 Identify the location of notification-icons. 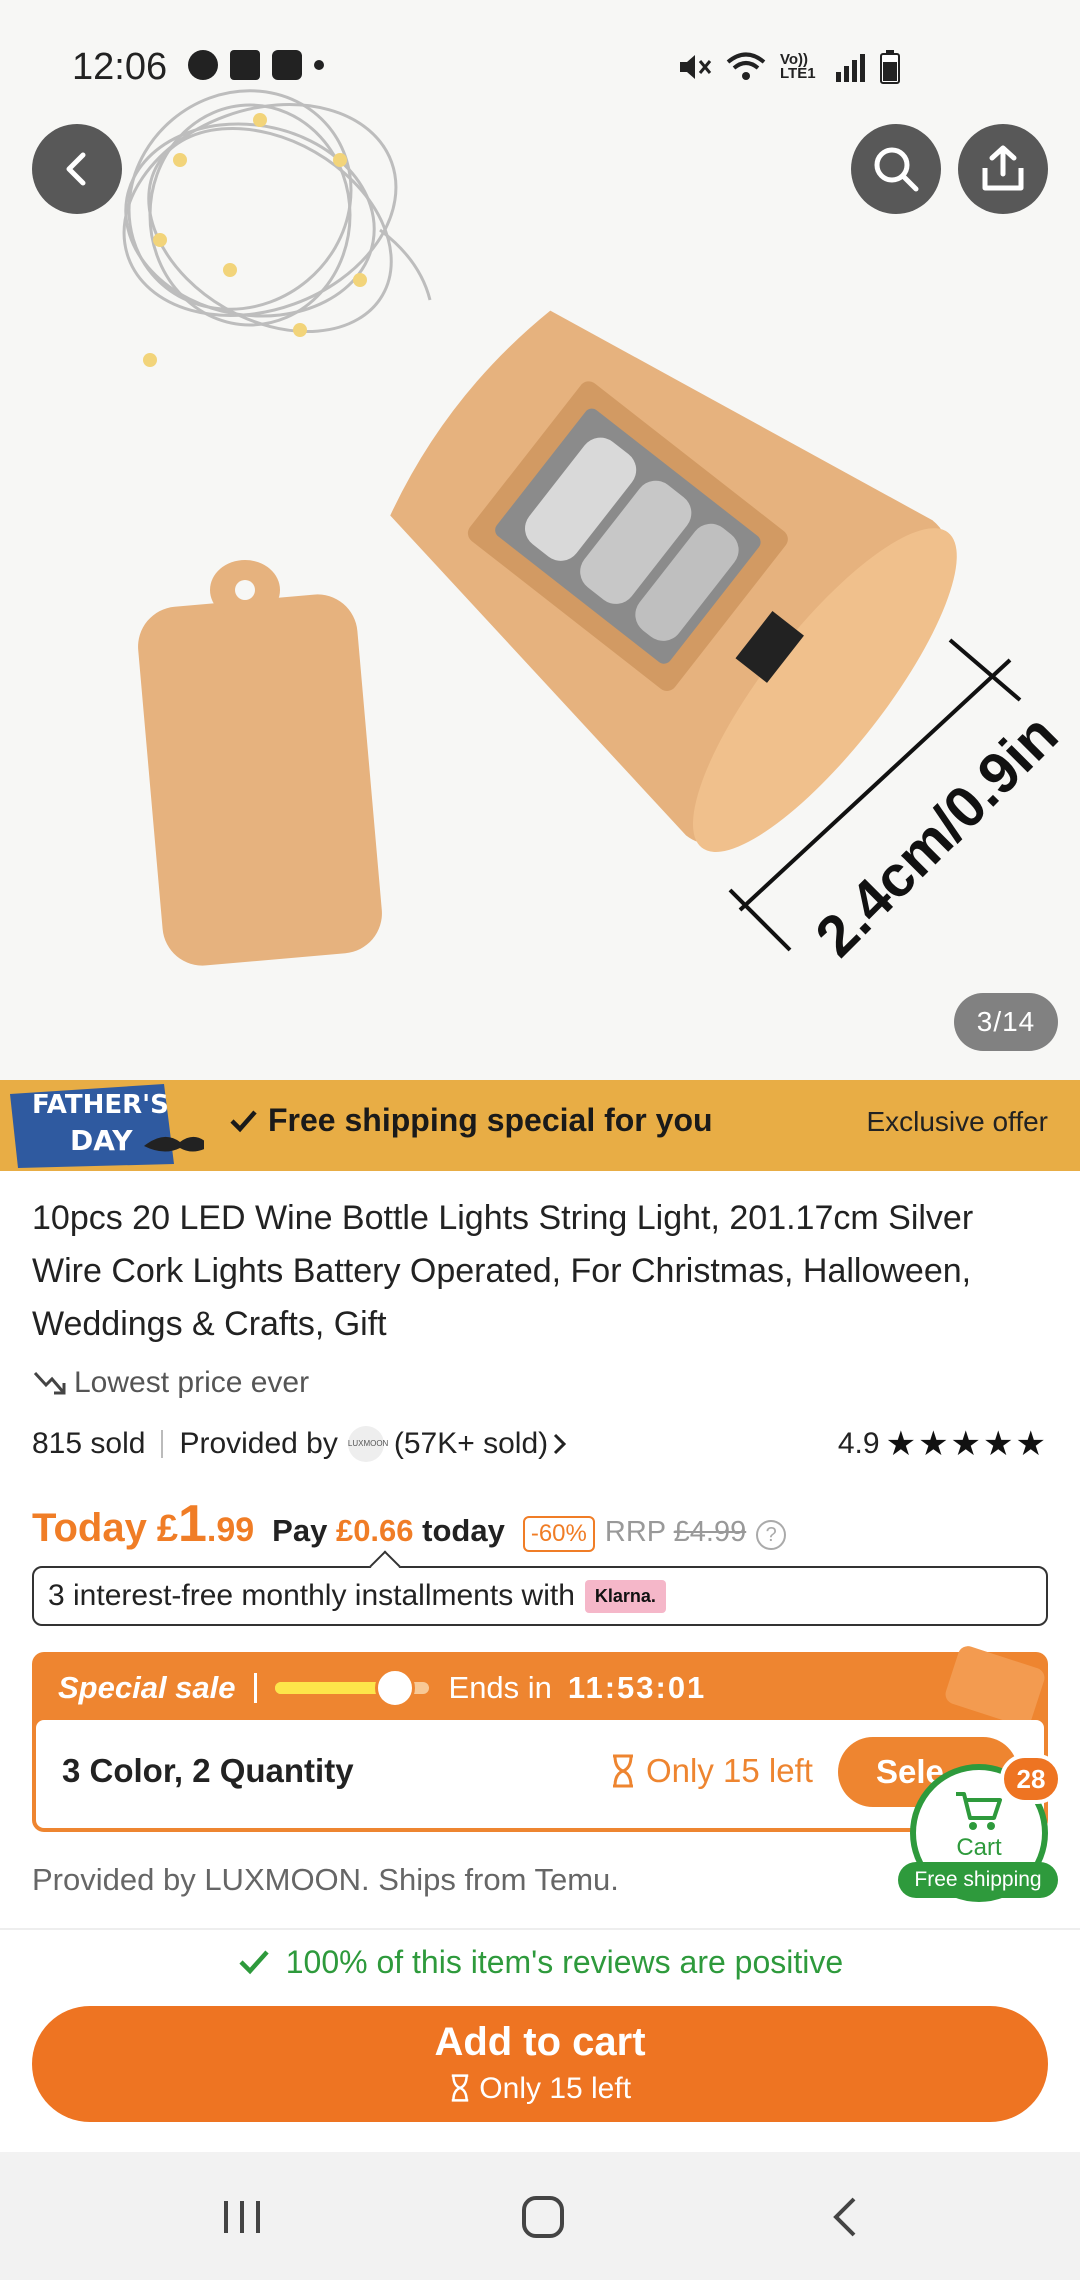
(256, 65).